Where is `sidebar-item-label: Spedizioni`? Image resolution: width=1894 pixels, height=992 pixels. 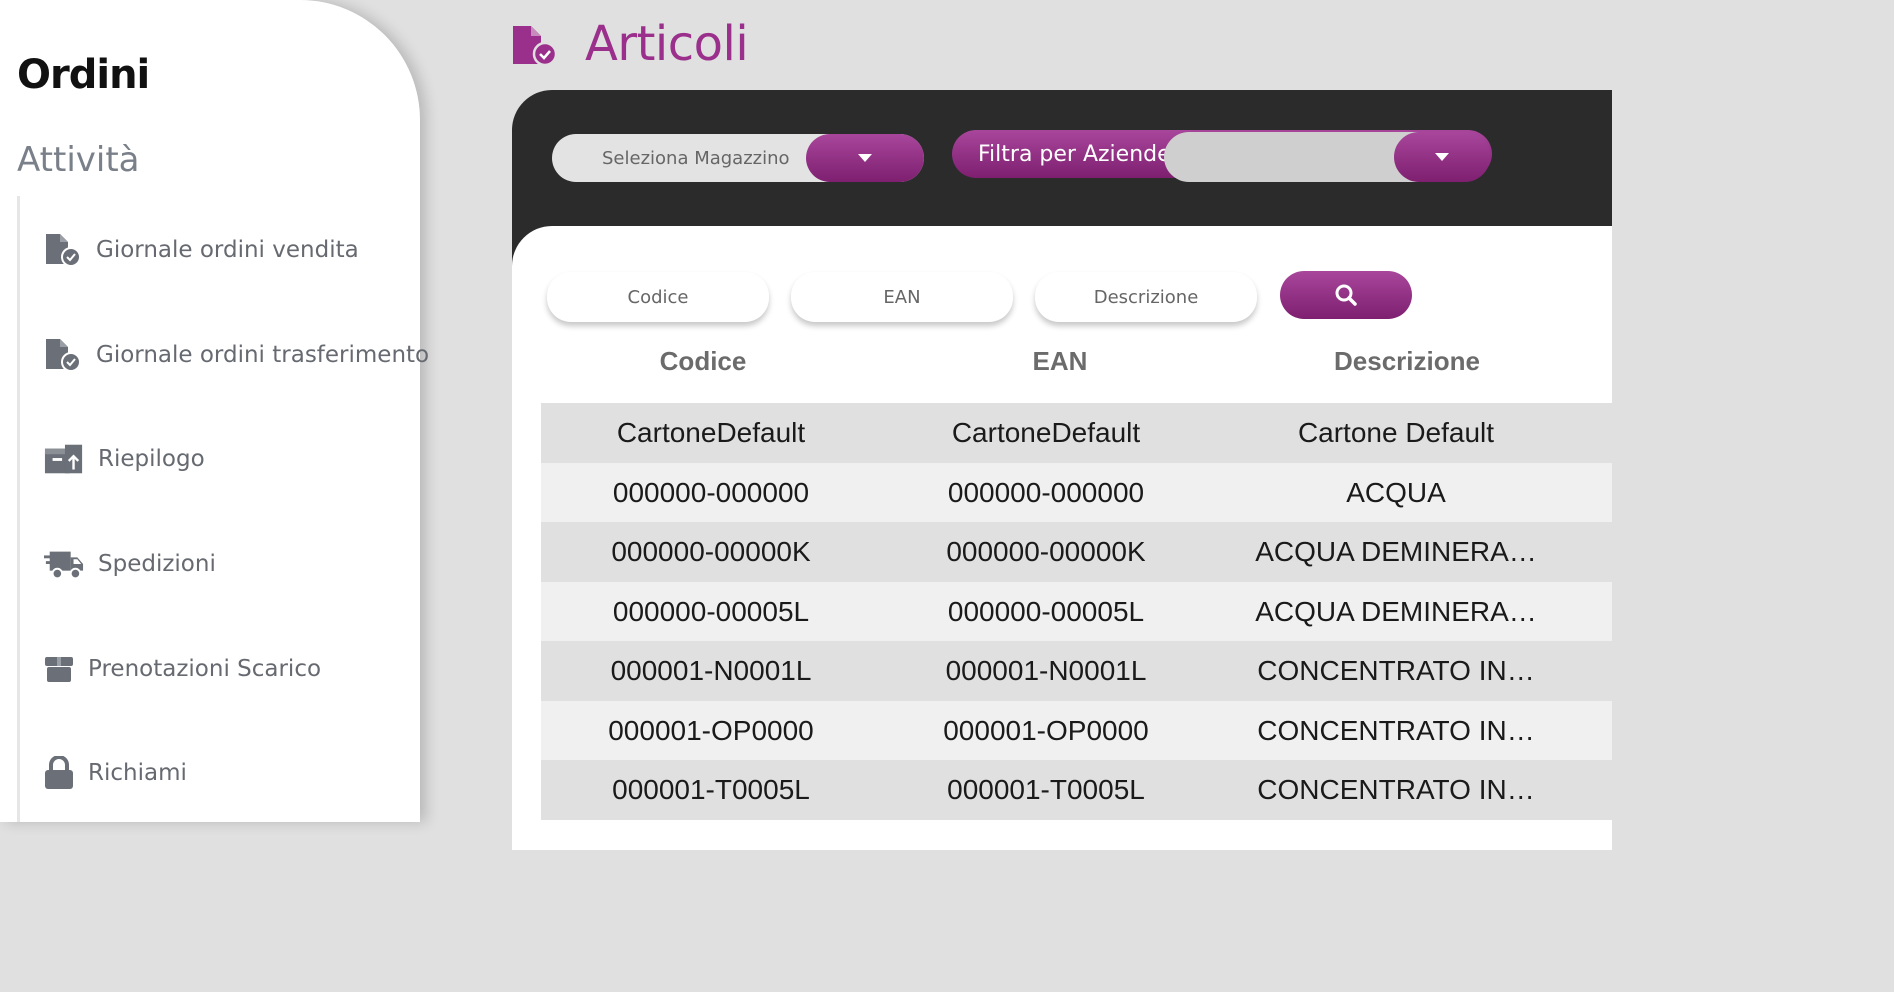
sidebar-item-label: Spedizioni is located at coordinates (157, 564).